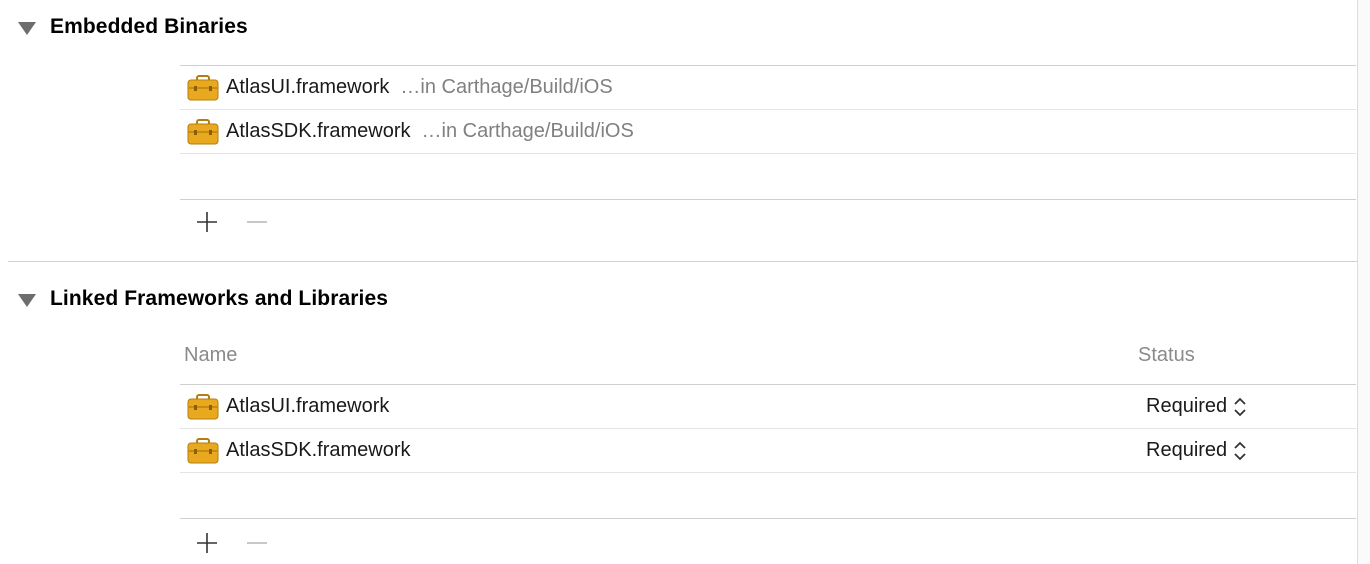  Describe the element at coordinates (768, 407) in the screenshot. I see `table-row: AtlasUI.framework Required` at that location.